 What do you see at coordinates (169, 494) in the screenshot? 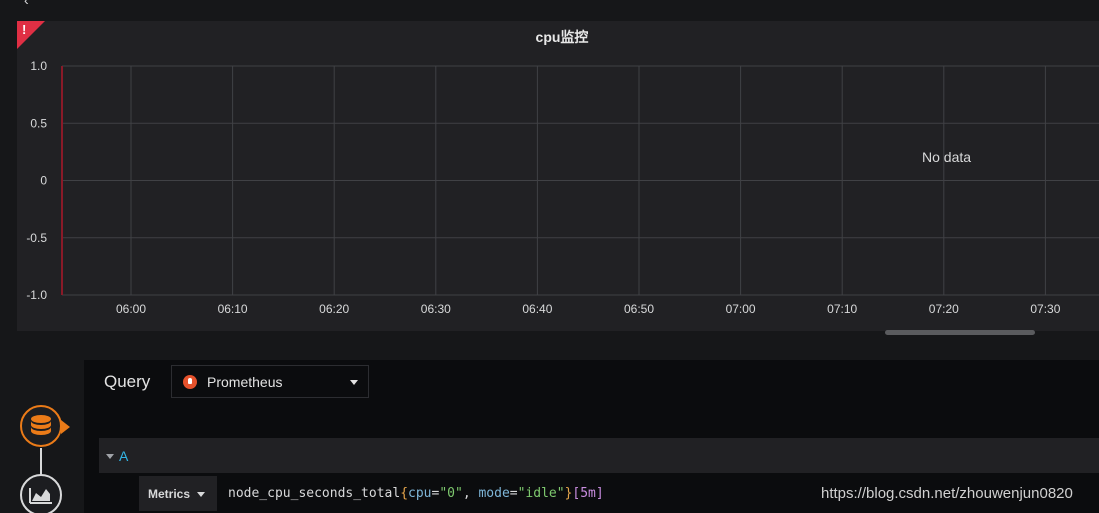
I see `metrics-button-label: Metrics` at bounding box center [169, 494].